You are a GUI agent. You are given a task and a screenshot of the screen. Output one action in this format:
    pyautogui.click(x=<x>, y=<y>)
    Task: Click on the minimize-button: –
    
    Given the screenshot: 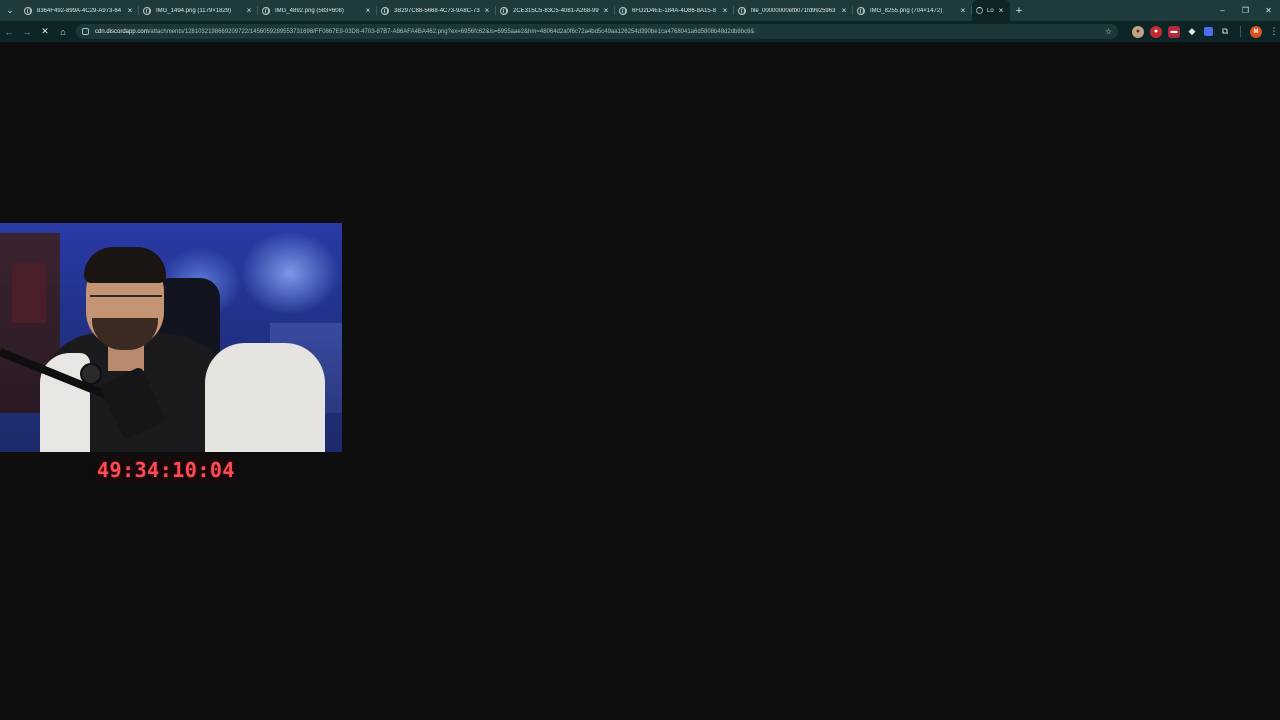 What is the action you would take?
    pyautogui.click(x=1222, y=10)
    